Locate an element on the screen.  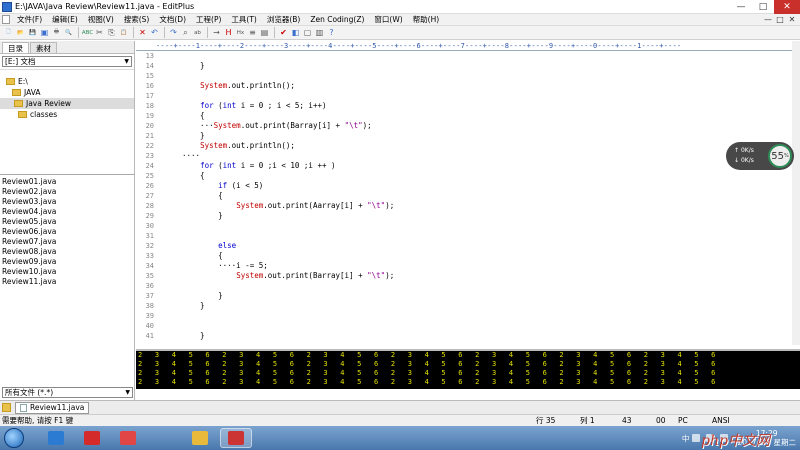
menu-tools: 工具(T) is located at coordinates (243, 20).